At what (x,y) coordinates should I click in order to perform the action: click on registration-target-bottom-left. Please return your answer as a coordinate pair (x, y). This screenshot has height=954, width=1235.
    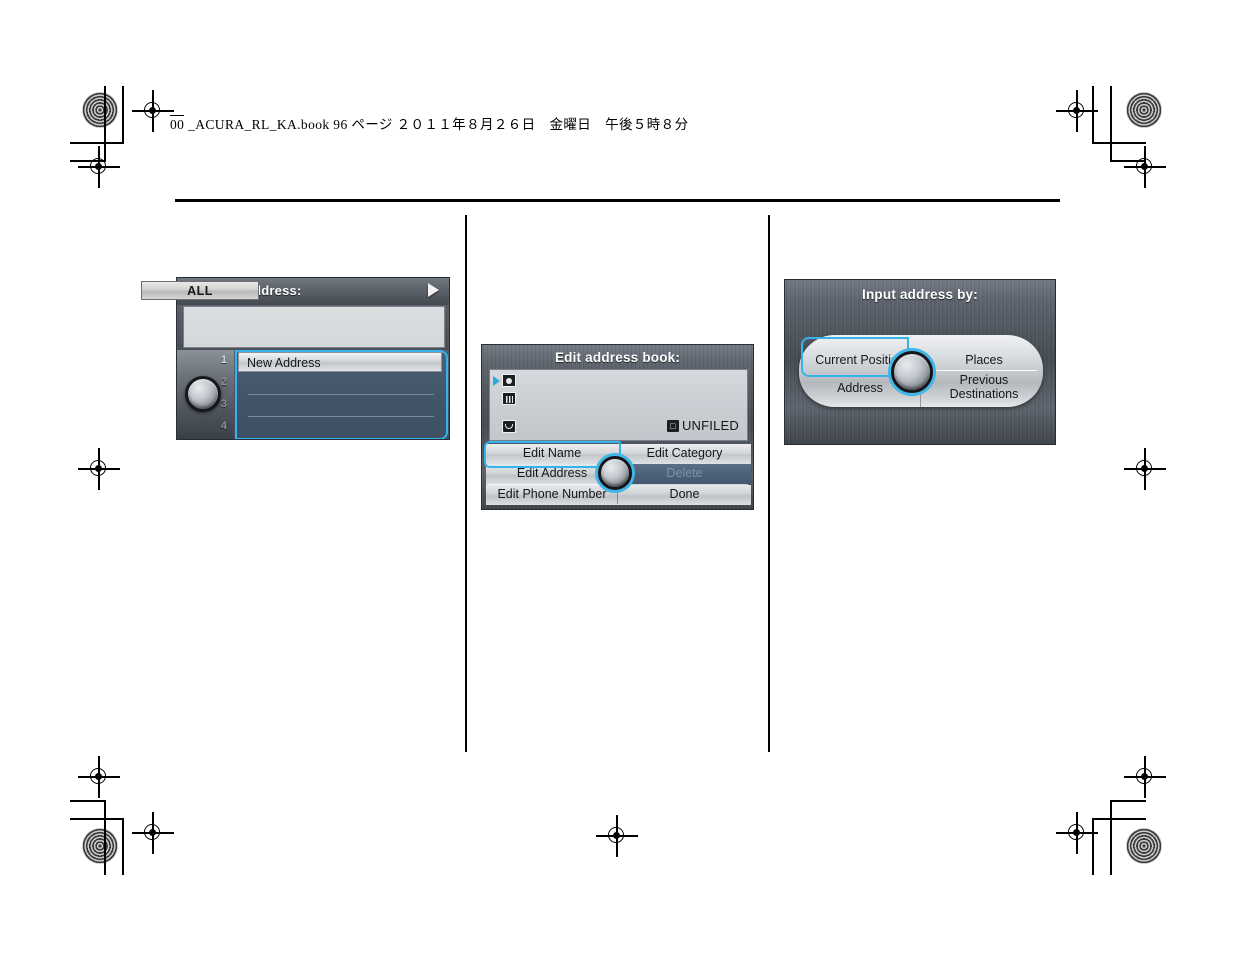
    Looking at the image, I should click on (153, 833).